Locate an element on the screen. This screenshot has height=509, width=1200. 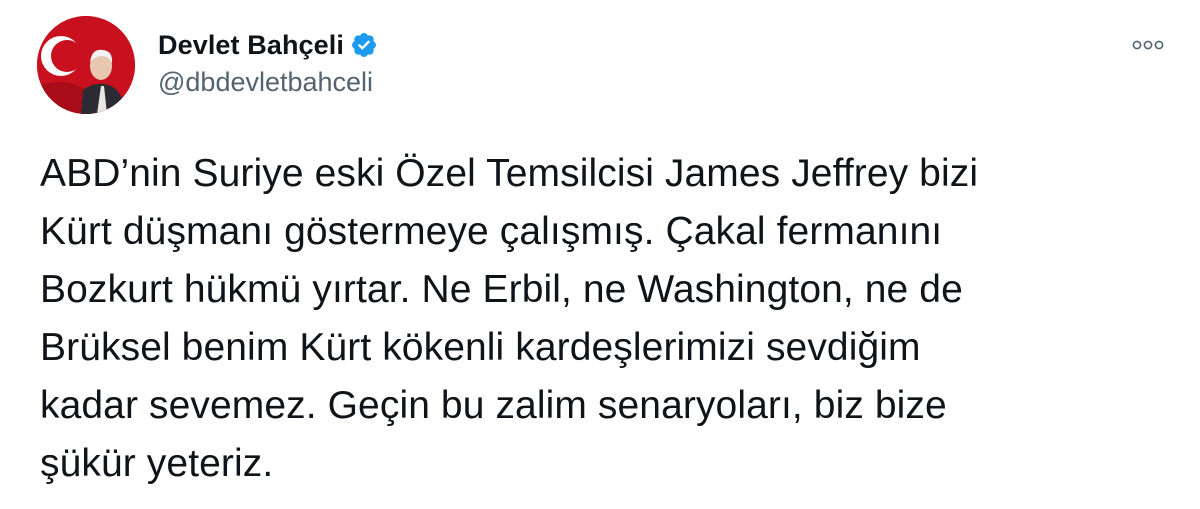
author-avatar is located at coordinates (86, 65).